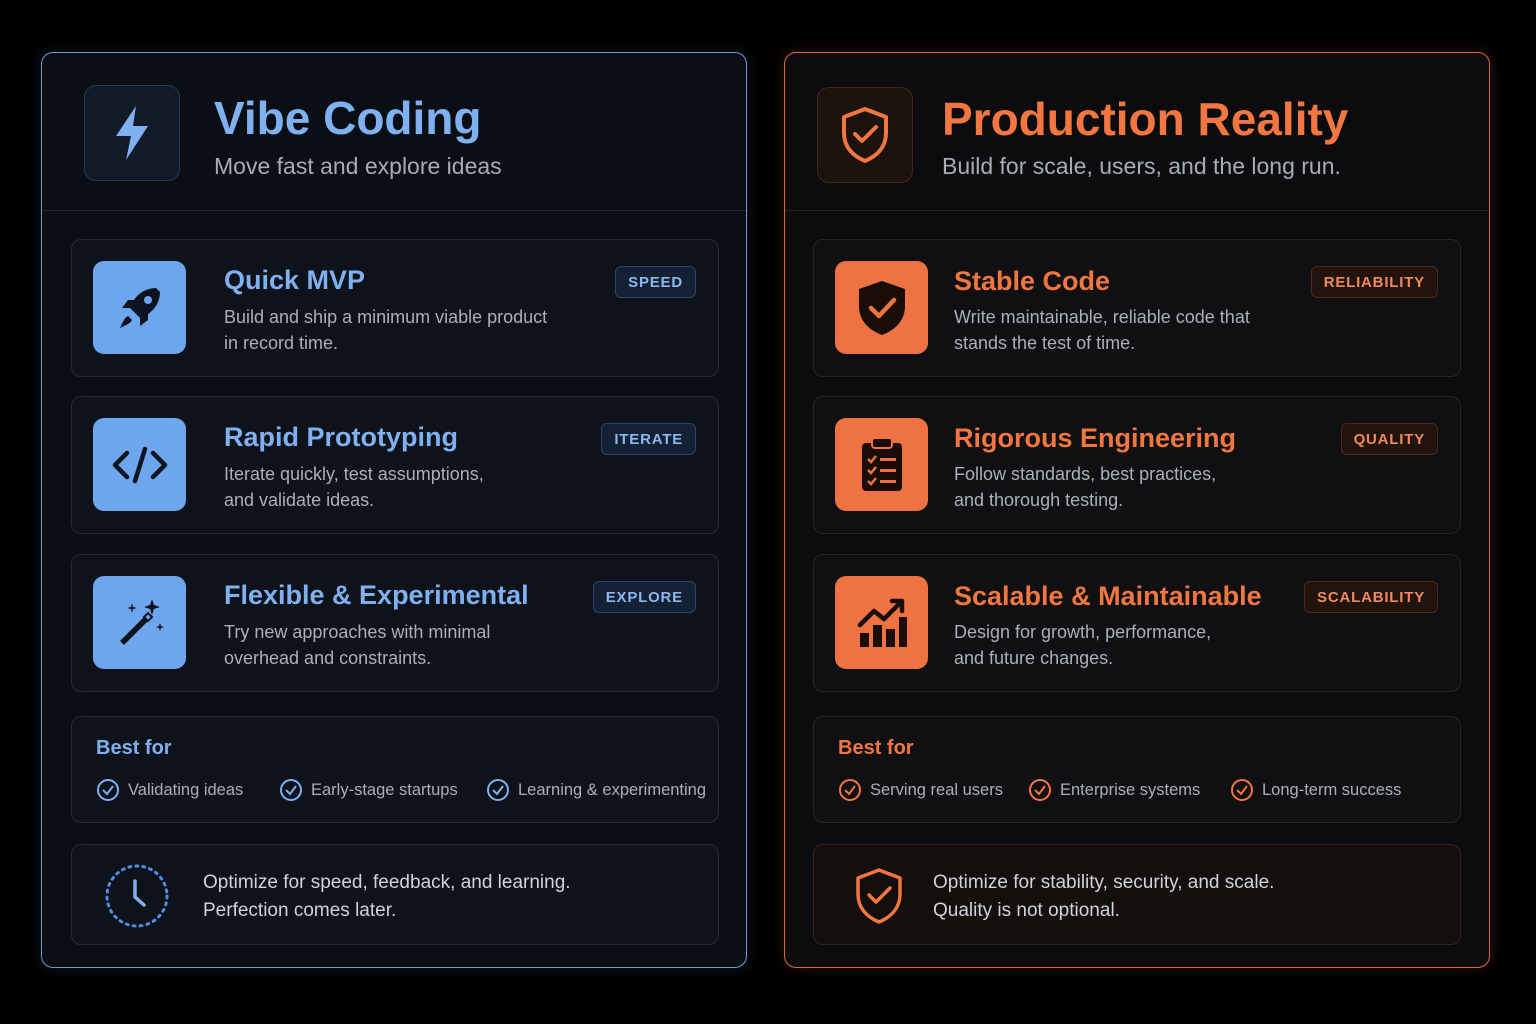  Describe the element at coordinates (1095, 438) in the screenshot. I see `card-title: Rigorous Engineering` at that location.